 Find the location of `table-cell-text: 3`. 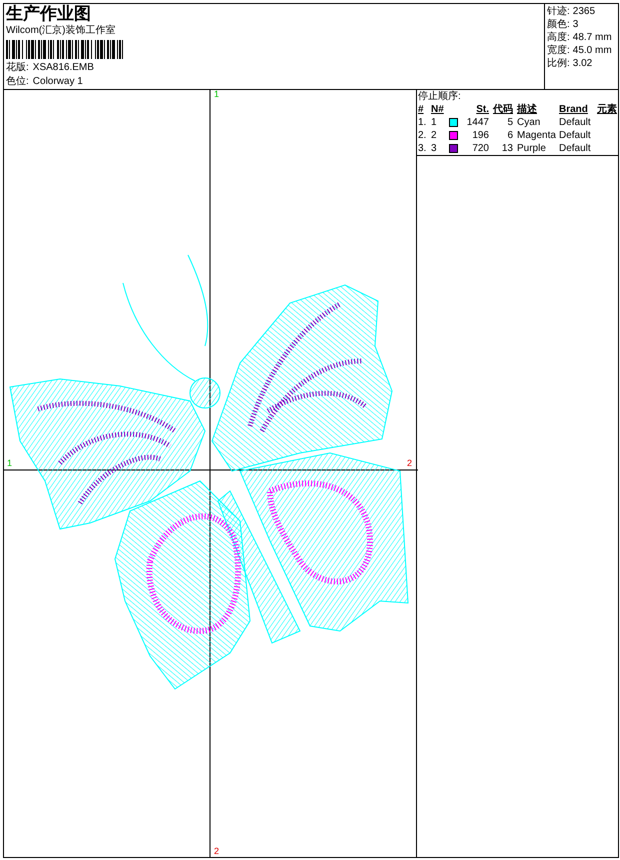

table-cell-text: 3 is located at coordinates (434, 148).